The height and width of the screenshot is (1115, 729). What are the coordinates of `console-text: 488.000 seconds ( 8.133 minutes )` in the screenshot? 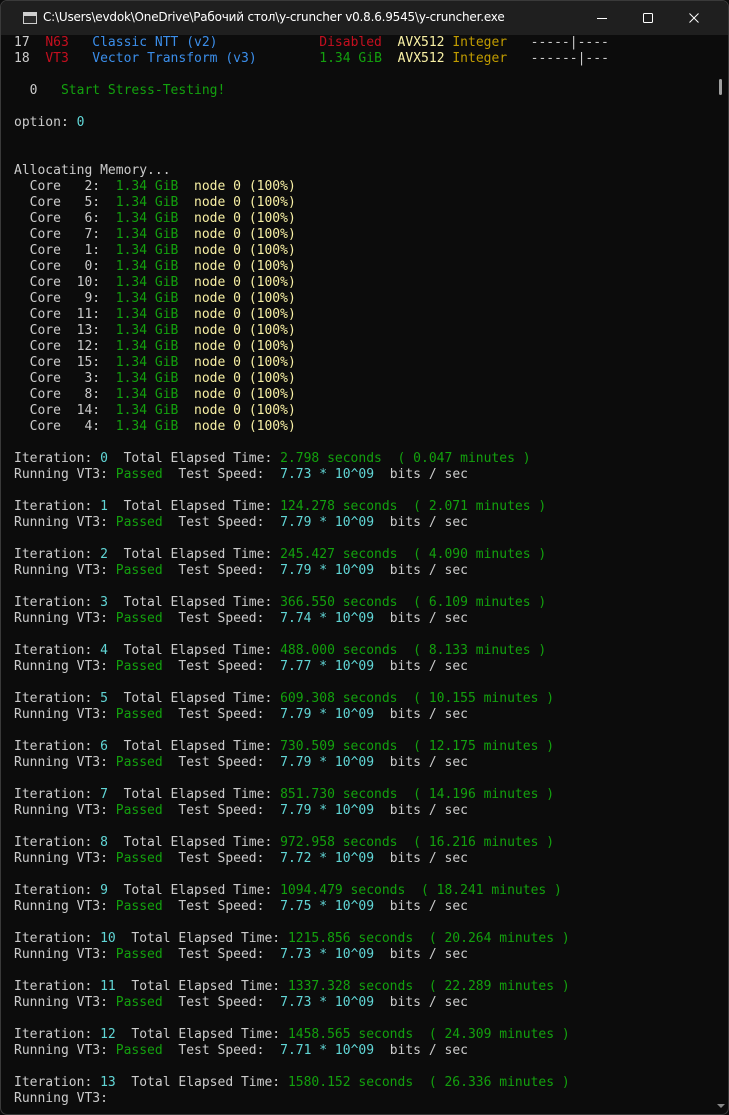 It's located at (413, 650).